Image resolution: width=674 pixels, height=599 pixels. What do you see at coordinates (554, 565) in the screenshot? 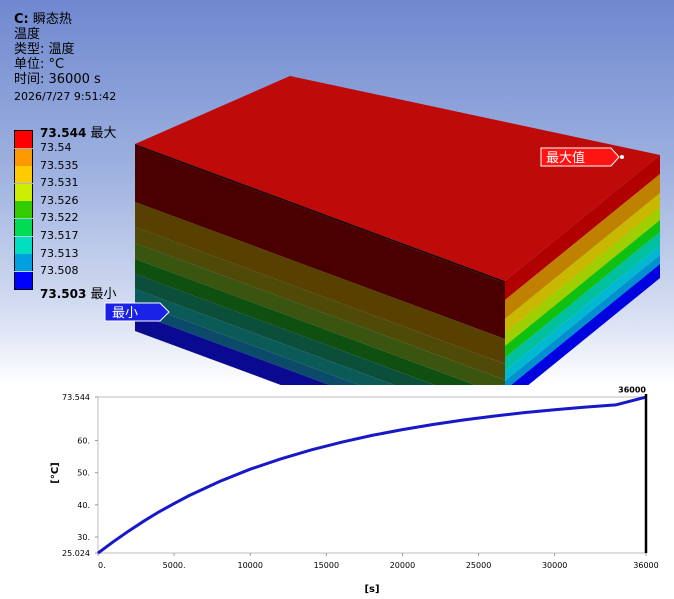
I see `x-tick-label: 30000` at bounding box center [554, 565].